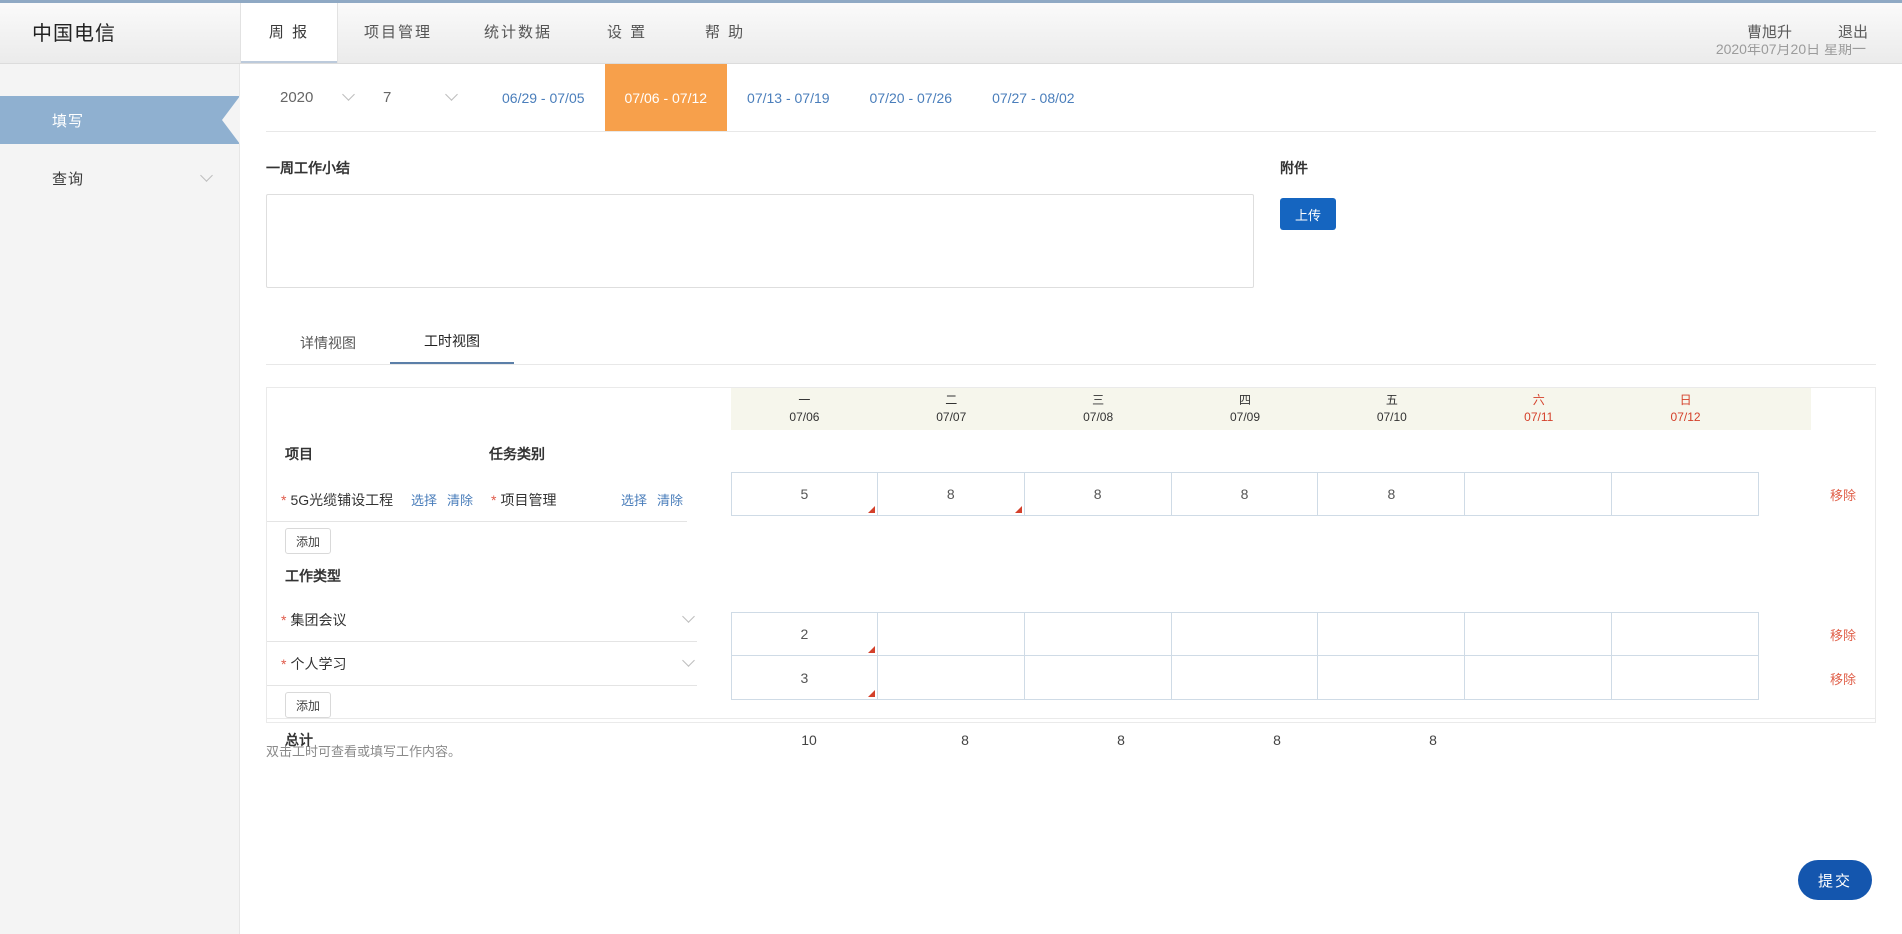 The height and width of the screenshot is (934, 1902). What do you see at coordinates (911, 97) in the screenshot?
I see `week-tab-4: 07/20 - 07/26` at bounding box center [911, 97].